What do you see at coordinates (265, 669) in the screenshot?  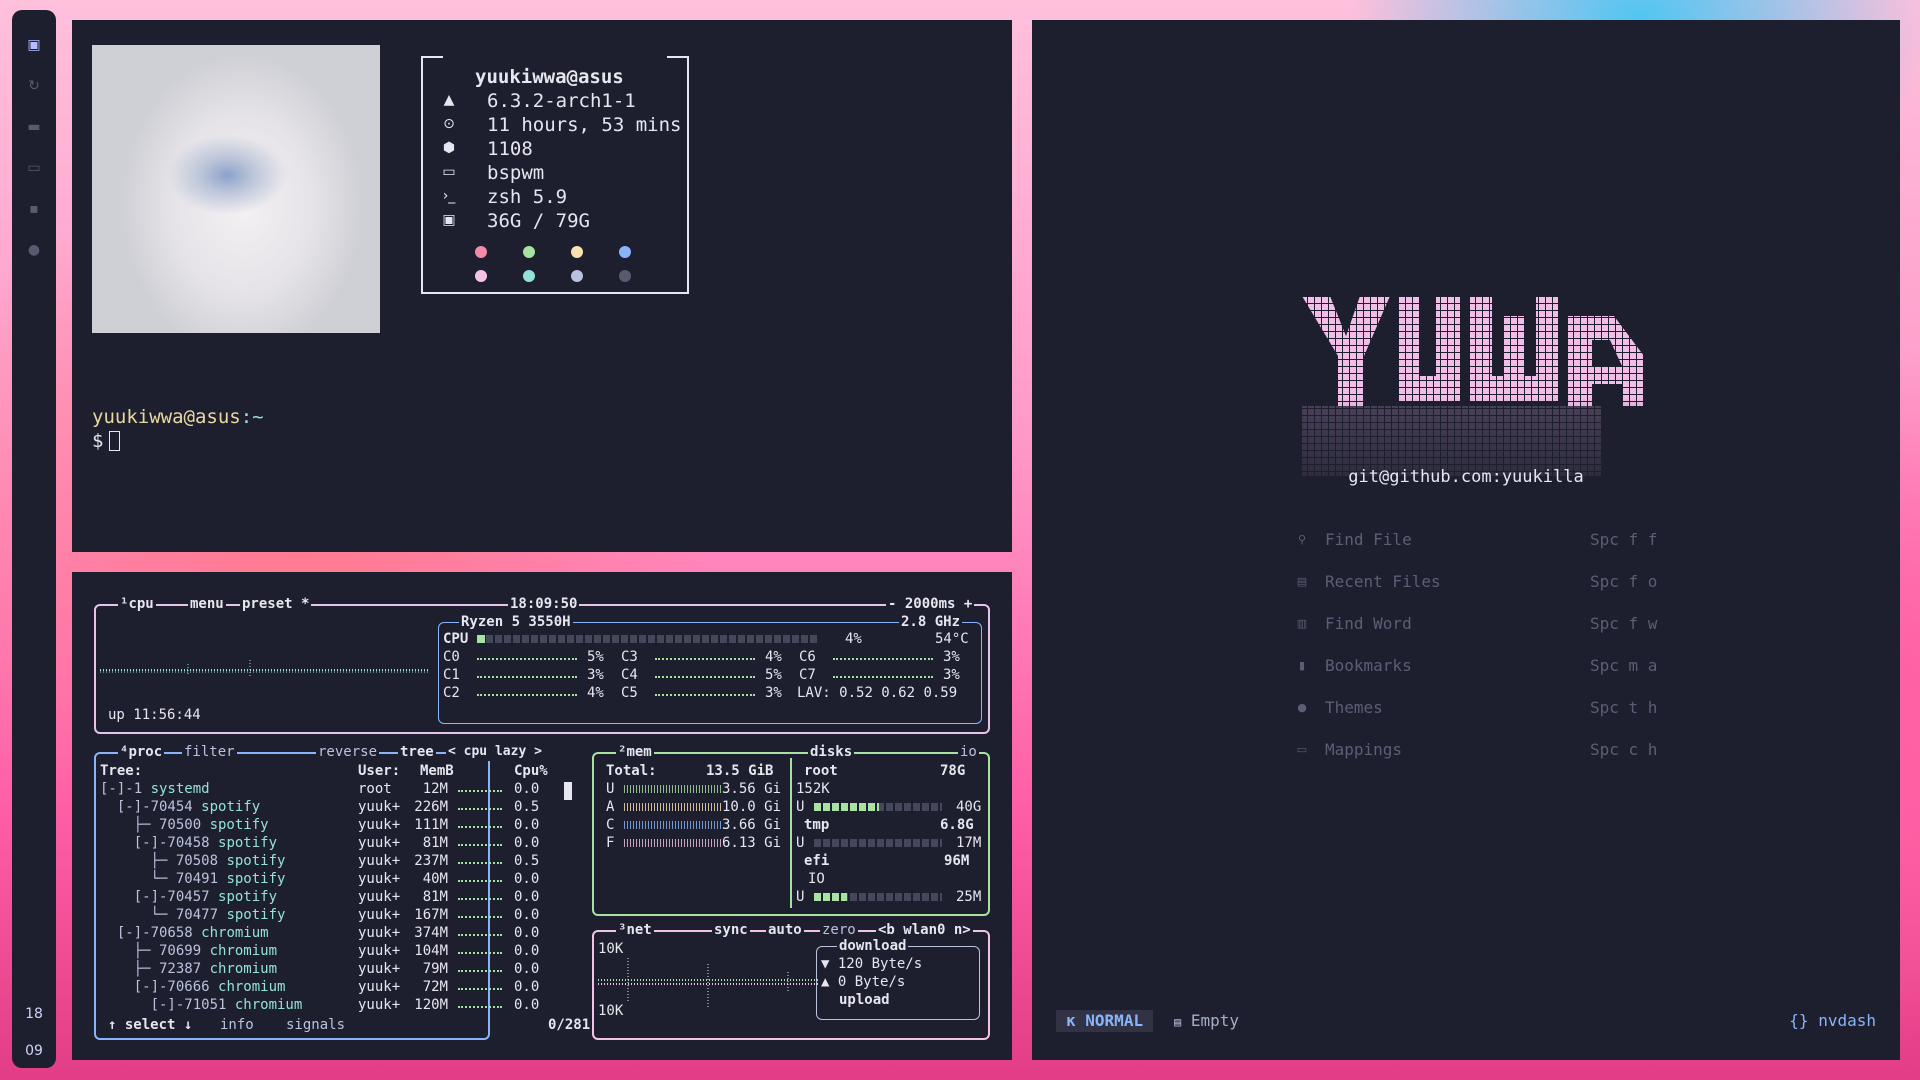 I see `cpu-graph` at bounding box center [265, 669].